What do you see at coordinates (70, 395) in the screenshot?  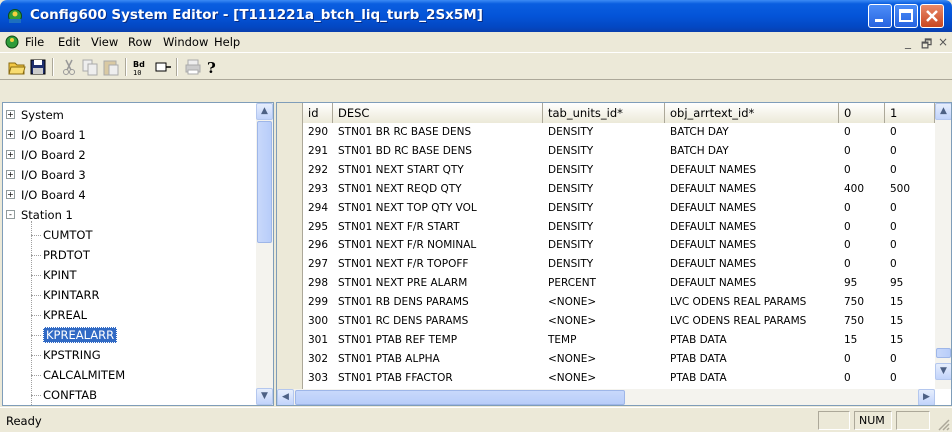 I see `tree-item: CONFTAB` at bounding box center [70, 395].